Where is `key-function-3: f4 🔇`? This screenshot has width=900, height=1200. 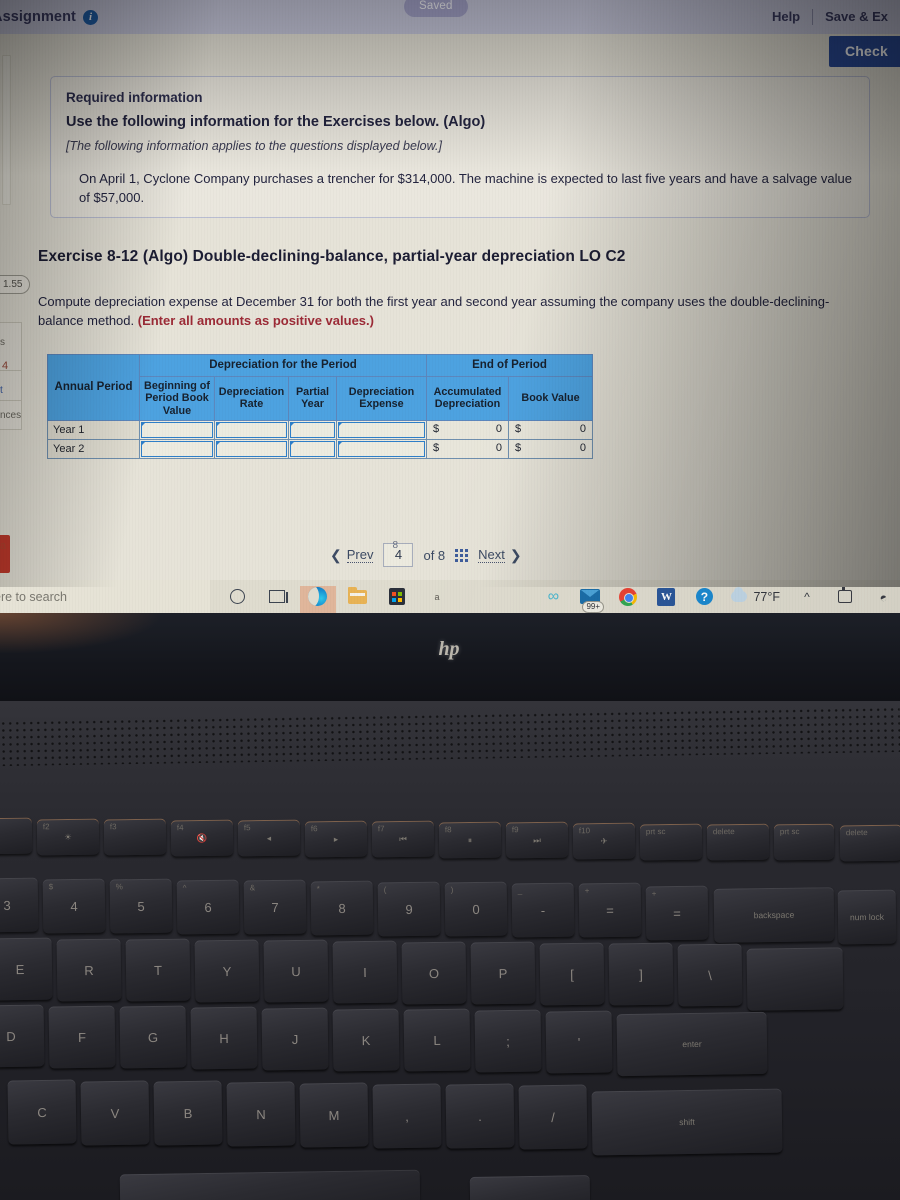
key-function-3: f4 🔇 is located at coordinates (202, 838).